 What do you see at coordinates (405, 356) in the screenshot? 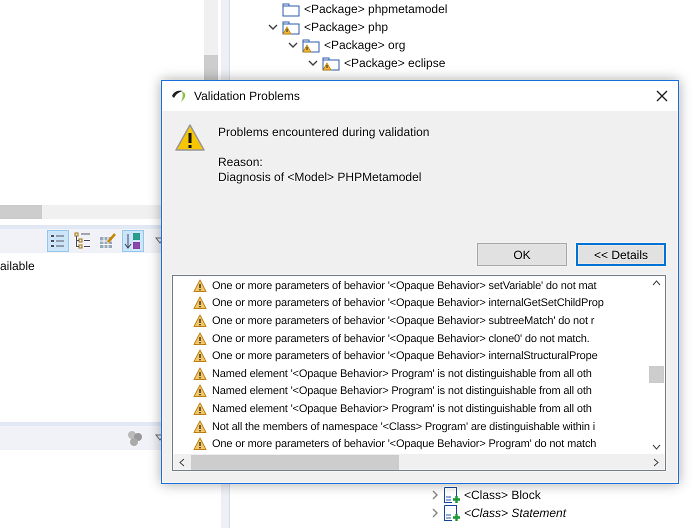
I see `problem-text: One or more parameters of behavior '<Opaque Behavior> internalStructuralPrope` at bounding box center [405, 356].